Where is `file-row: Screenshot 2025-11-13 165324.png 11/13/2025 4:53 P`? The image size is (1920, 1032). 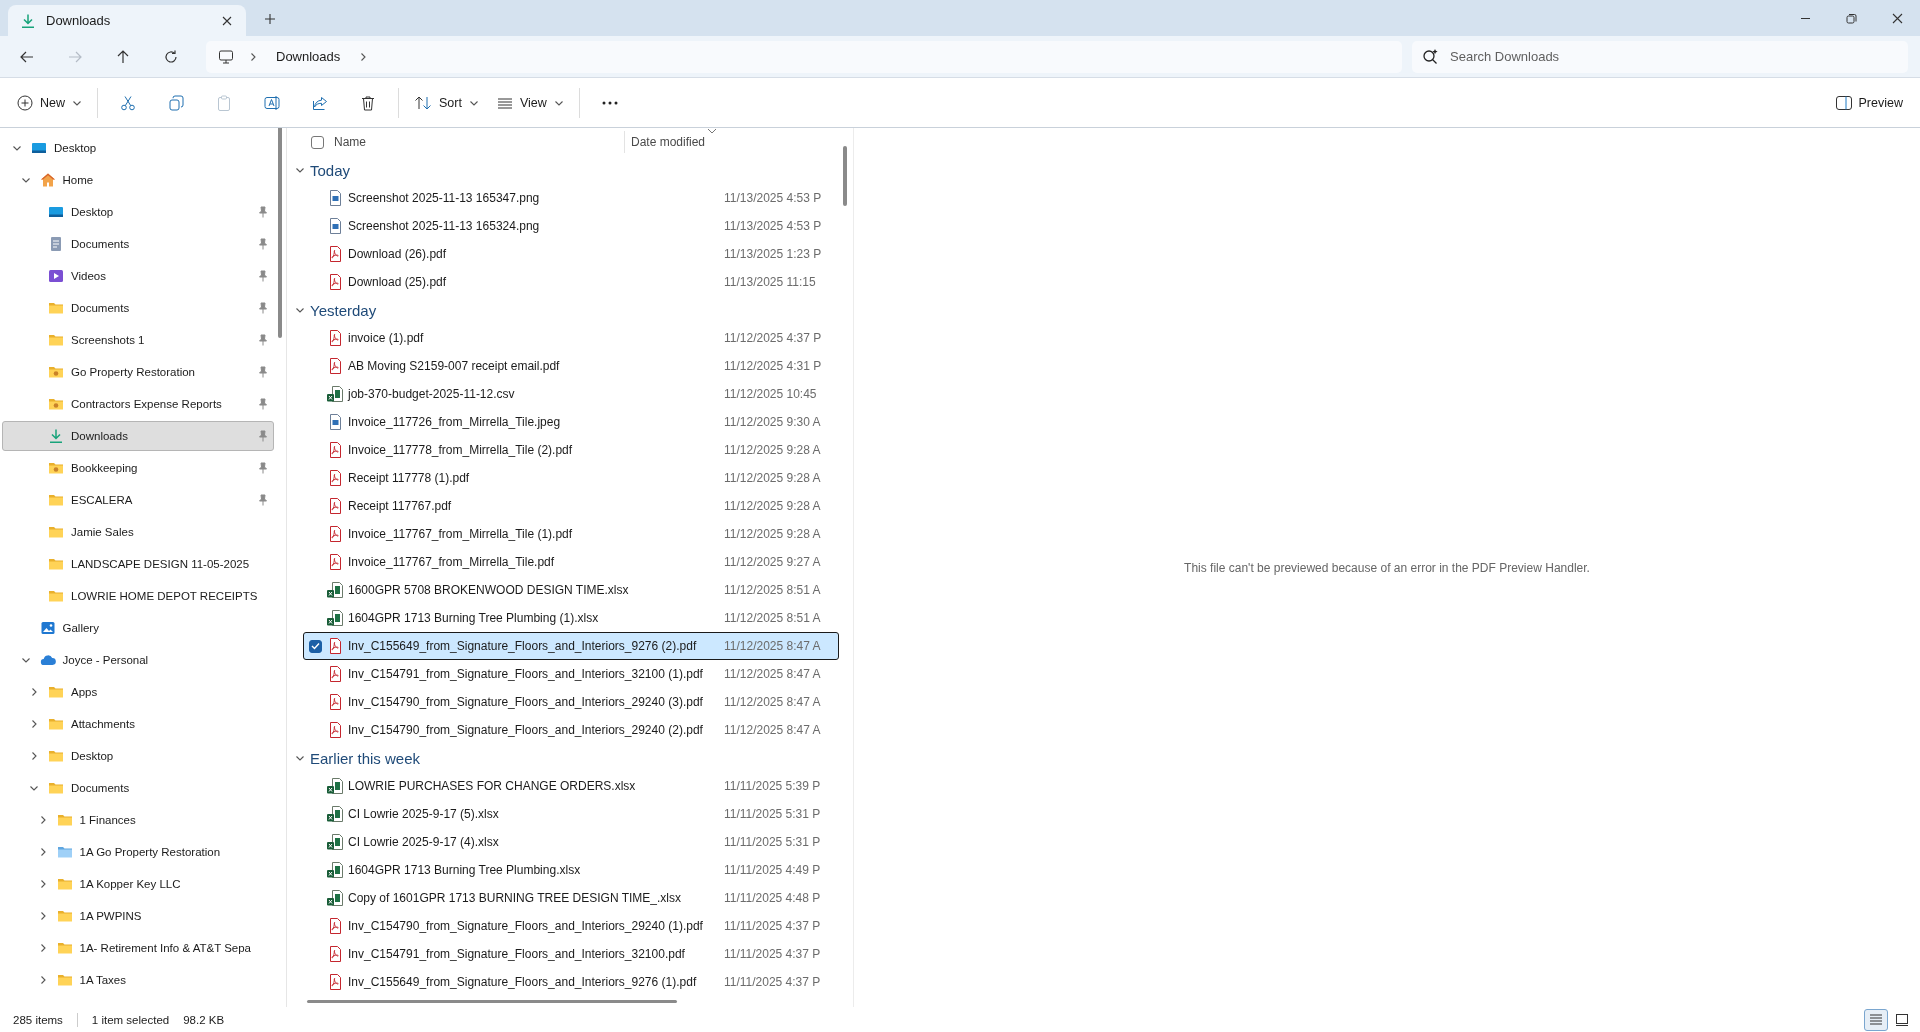
file-row: Screenshot 2025-11-13 165324.png 11/13/2025 4:53 P is located at coordinates (571, 226).